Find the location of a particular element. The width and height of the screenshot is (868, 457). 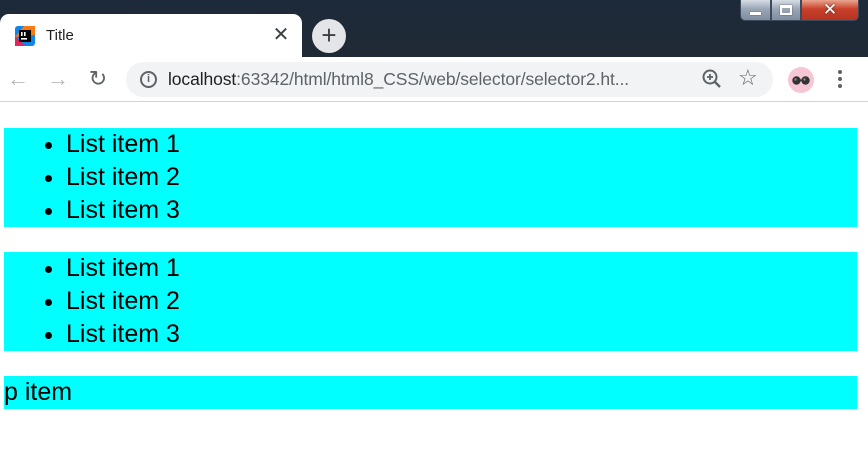

close-icon: ✕ is located at coordinates (281, 35).